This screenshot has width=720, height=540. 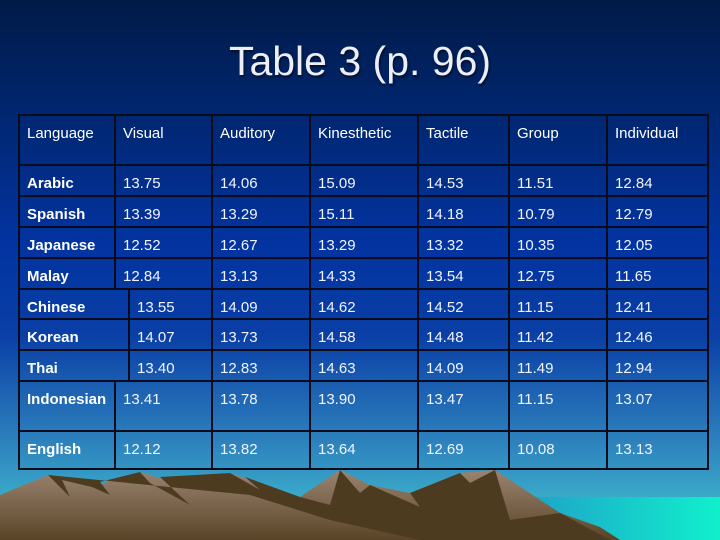 What do you see at coordinates (464, 274) in the screenshot?
I see `table-cell: 13.54` at bounding box center [464, 274].